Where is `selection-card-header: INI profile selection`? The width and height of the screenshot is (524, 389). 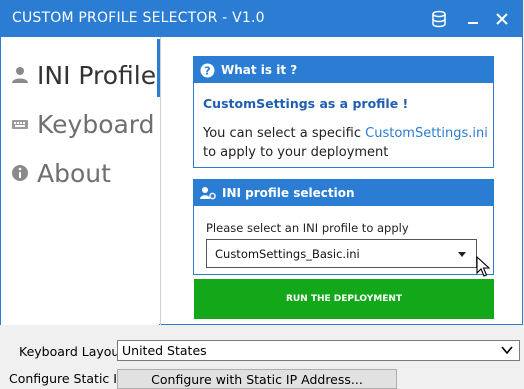 selection-card-header: INI profile selection is located at coordinates (343, 193).